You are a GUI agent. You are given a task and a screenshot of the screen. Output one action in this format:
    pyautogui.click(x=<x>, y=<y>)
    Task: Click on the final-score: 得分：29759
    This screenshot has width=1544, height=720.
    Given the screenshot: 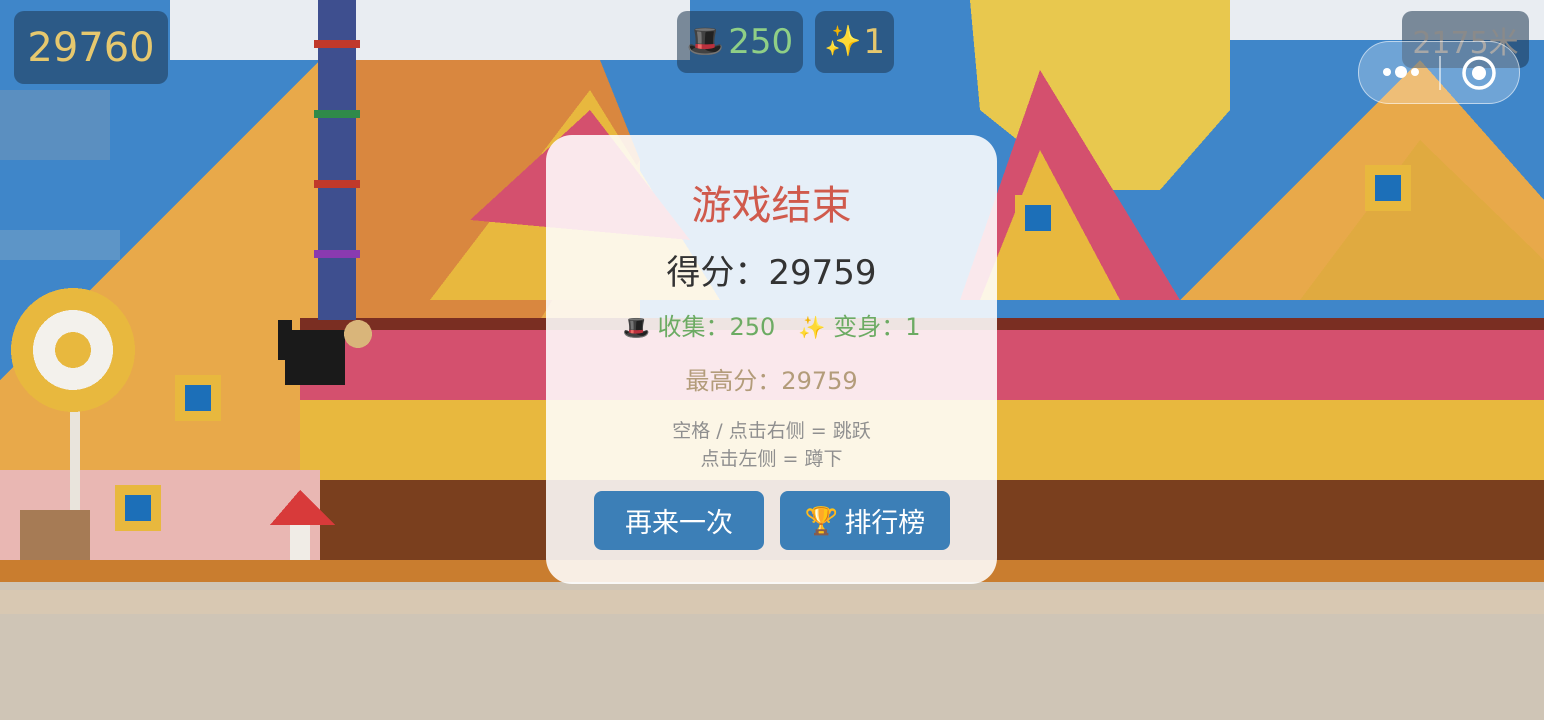 What is the action you would take?
    pyautogui.click(x=771, y=273)
    